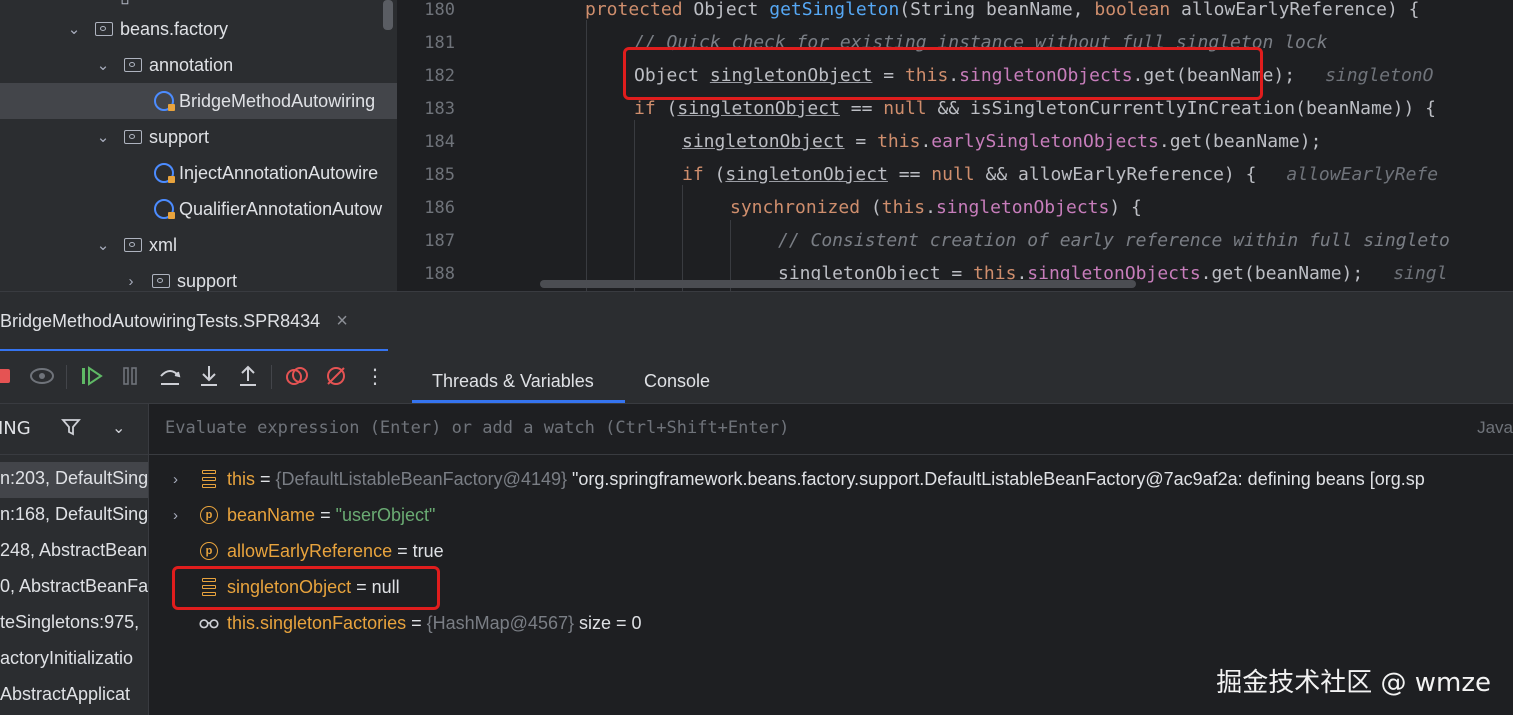 This screenshot has height=715, width=1513. I want to click on line-number: 185, so click(439, 175).